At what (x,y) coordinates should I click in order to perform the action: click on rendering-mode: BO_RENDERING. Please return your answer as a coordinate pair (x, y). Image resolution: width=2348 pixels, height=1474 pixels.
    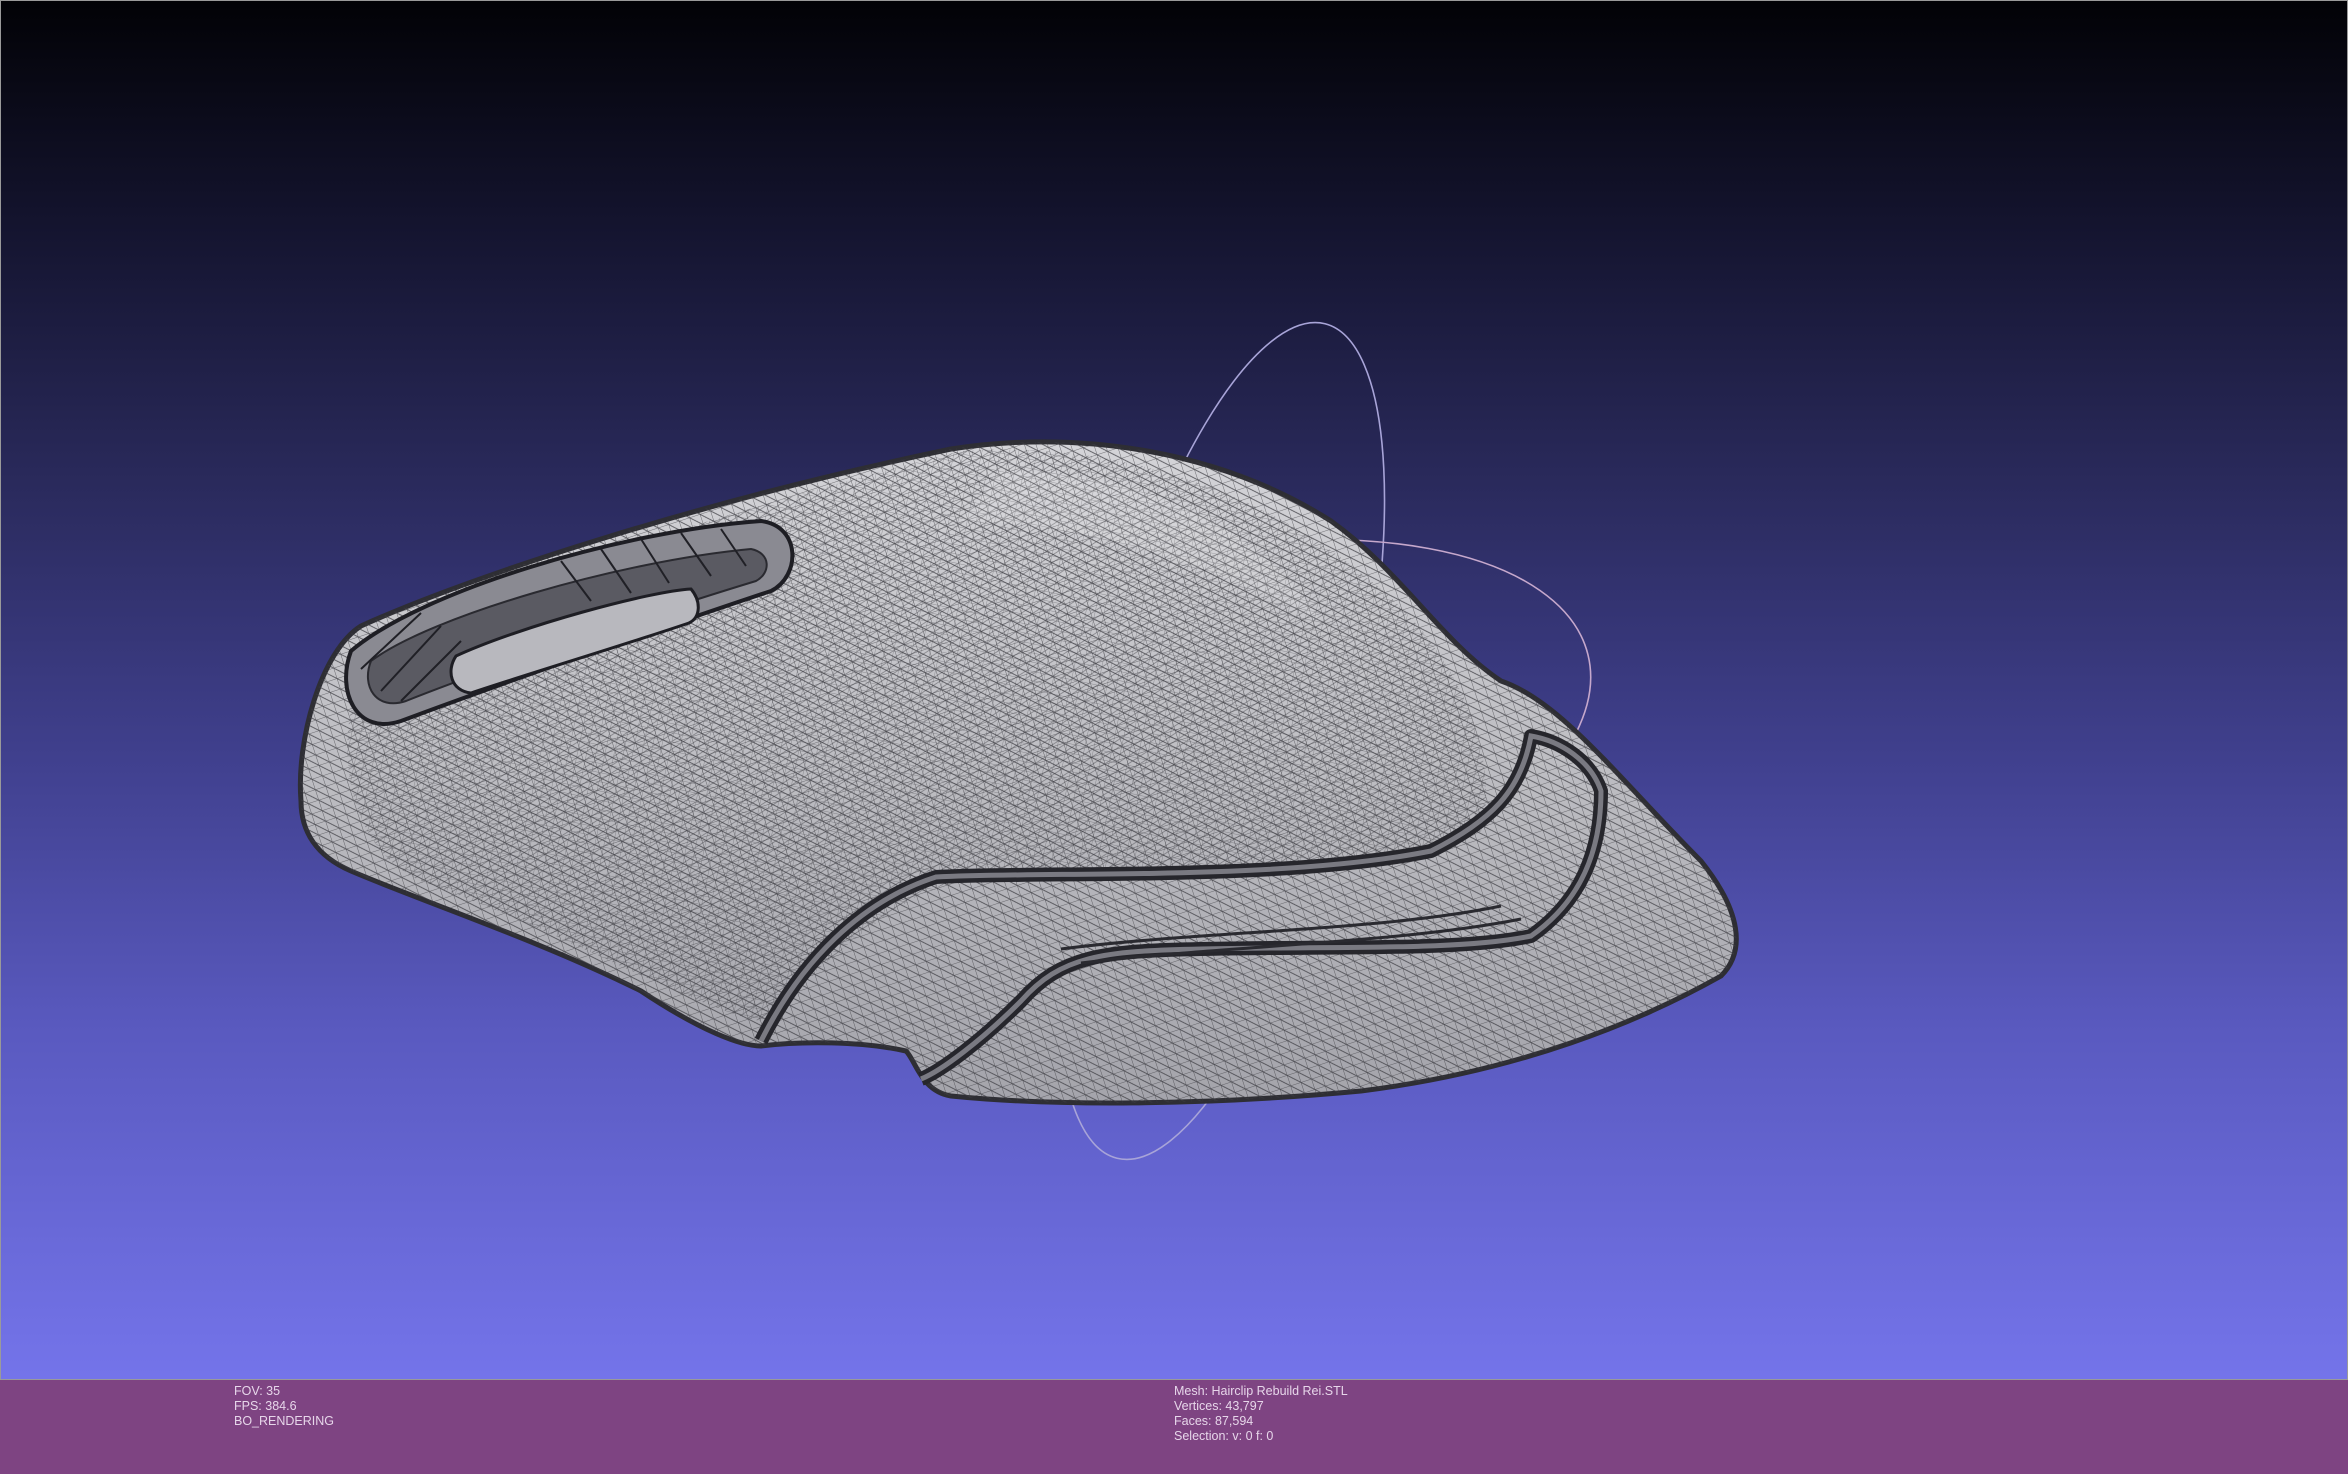
    Looking at the image, I should click on (284, 1421).